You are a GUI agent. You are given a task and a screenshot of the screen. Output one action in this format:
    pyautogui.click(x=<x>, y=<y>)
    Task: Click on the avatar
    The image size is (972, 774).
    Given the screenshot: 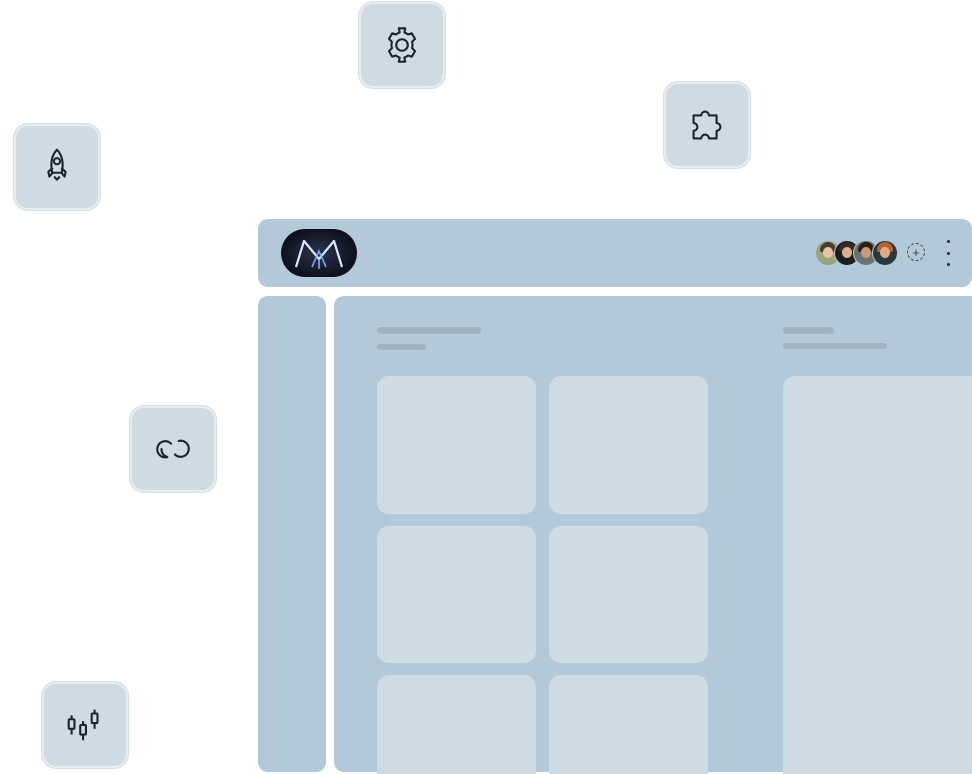 What is the action you would take?
    pyautogui.click(x=885, y=253)
    